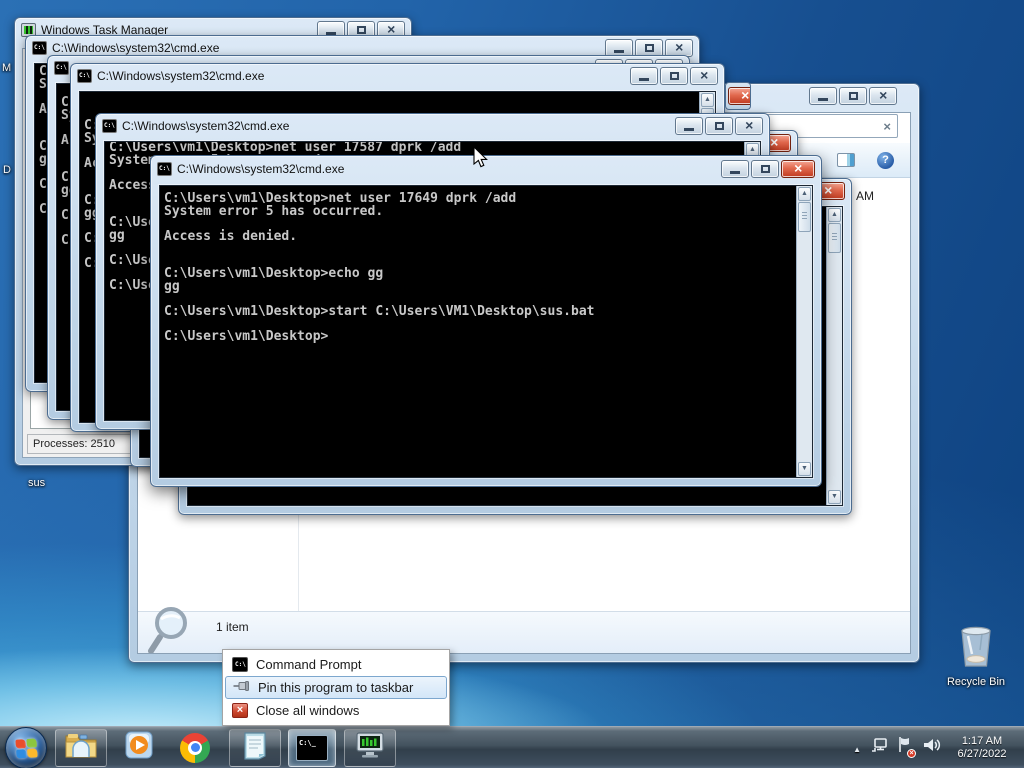 The height and width of the screenshot is (768, 1024). I want to click on menu-item-label: Pin this program to taskbar, so click(336, 687).